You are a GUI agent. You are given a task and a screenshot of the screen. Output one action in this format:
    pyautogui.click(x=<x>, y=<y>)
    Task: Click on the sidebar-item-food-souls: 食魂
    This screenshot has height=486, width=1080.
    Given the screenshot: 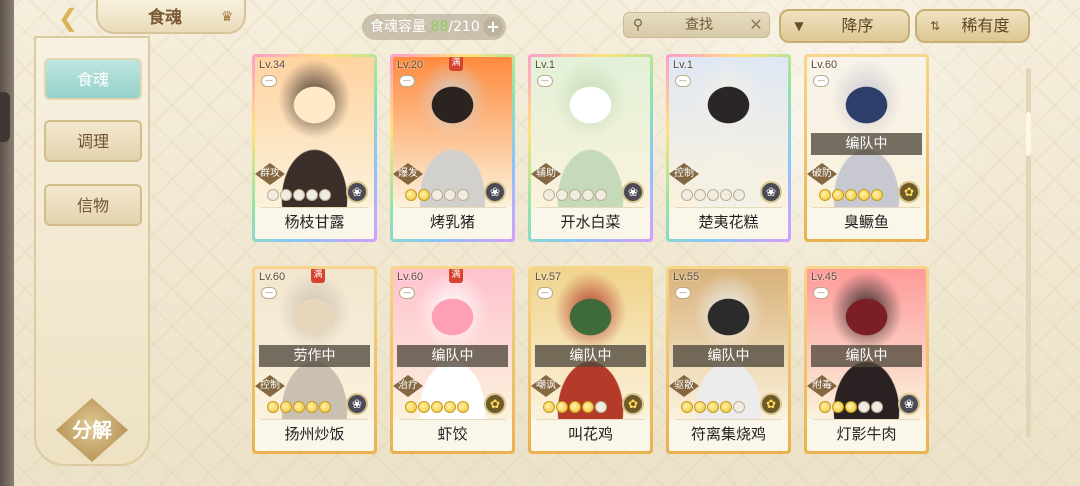 What is the action you would take?
    pyautogui.click(x=93, y=79)
    